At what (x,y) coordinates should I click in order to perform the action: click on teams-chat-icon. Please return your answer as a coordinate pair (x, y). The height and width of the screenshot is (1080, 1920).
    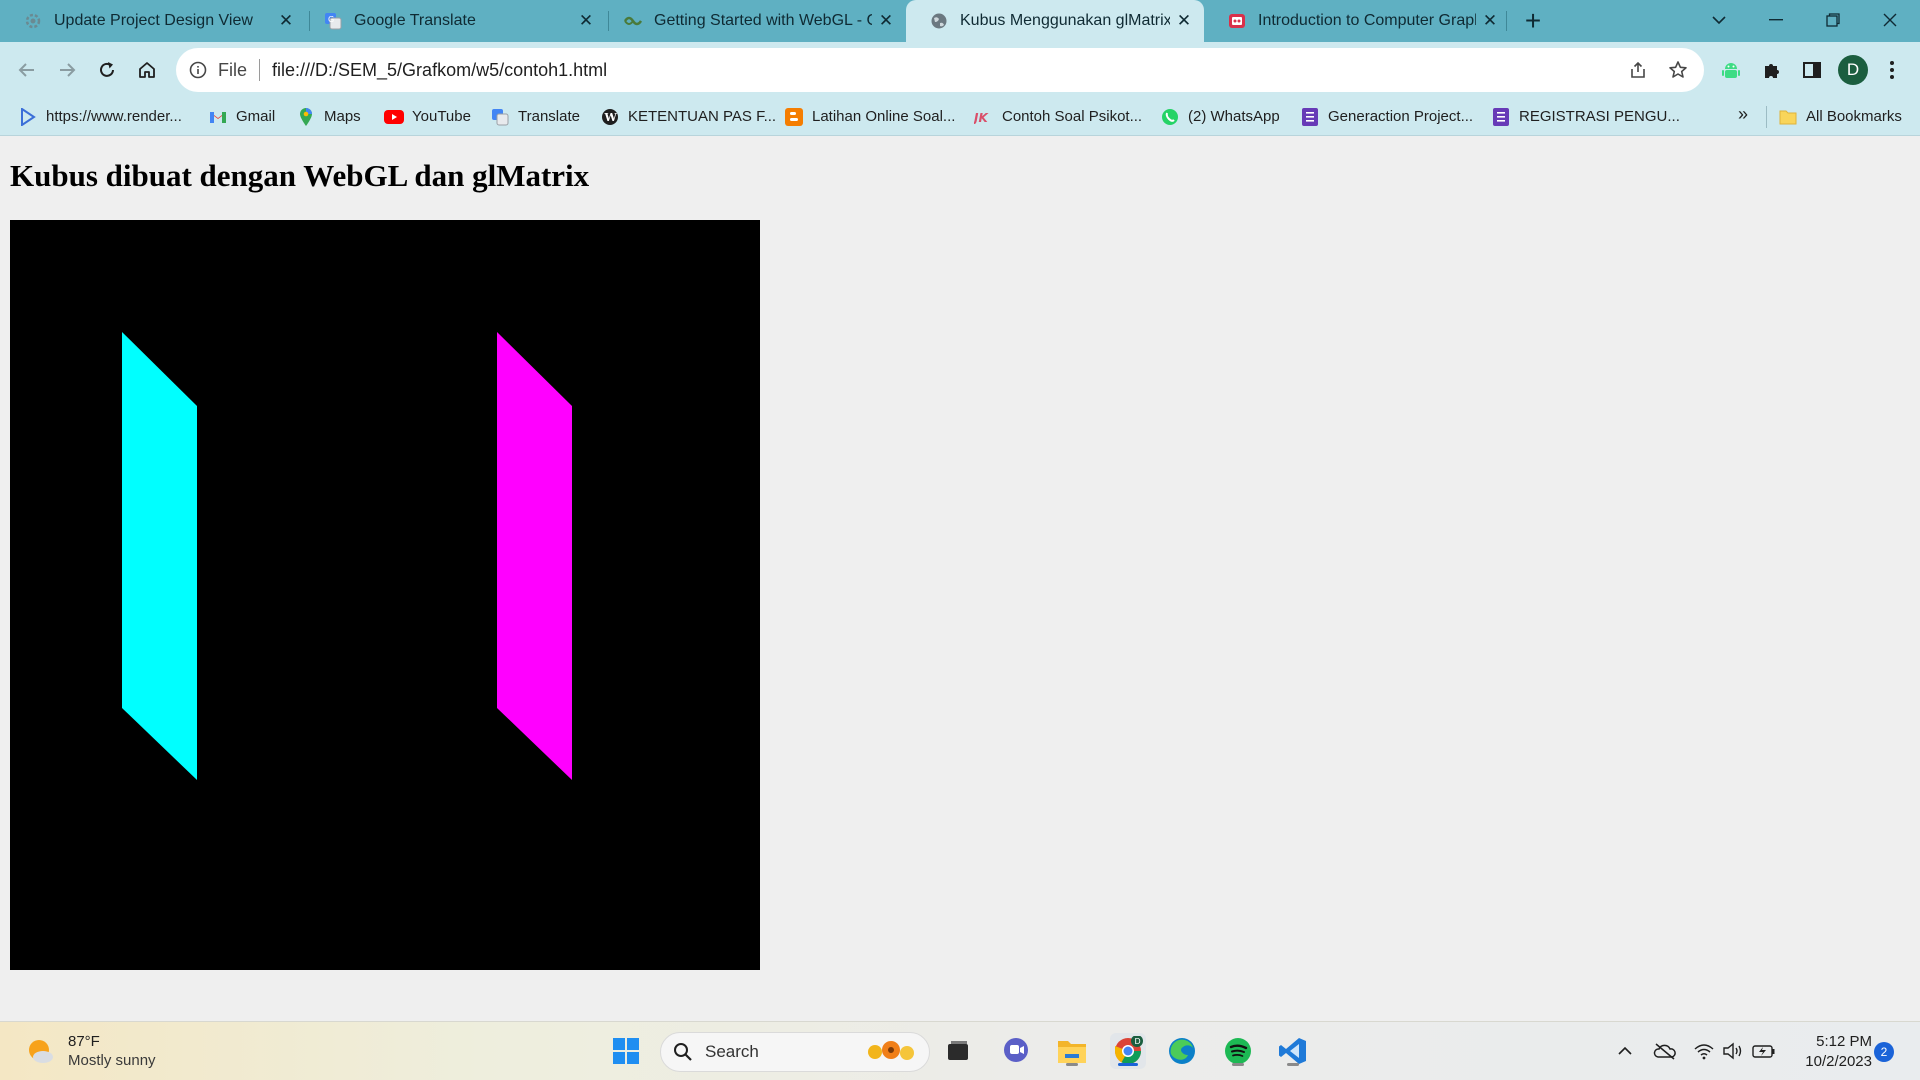
    Looking at the image, I should click on (1016, 1051).